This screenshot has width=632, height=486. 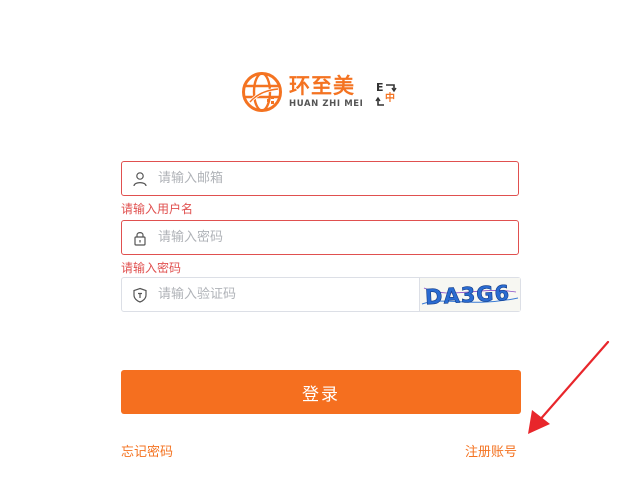 I want to click on brand-logo: 环至美 HUAN ZHI MEI, so click(x=302, y=92).